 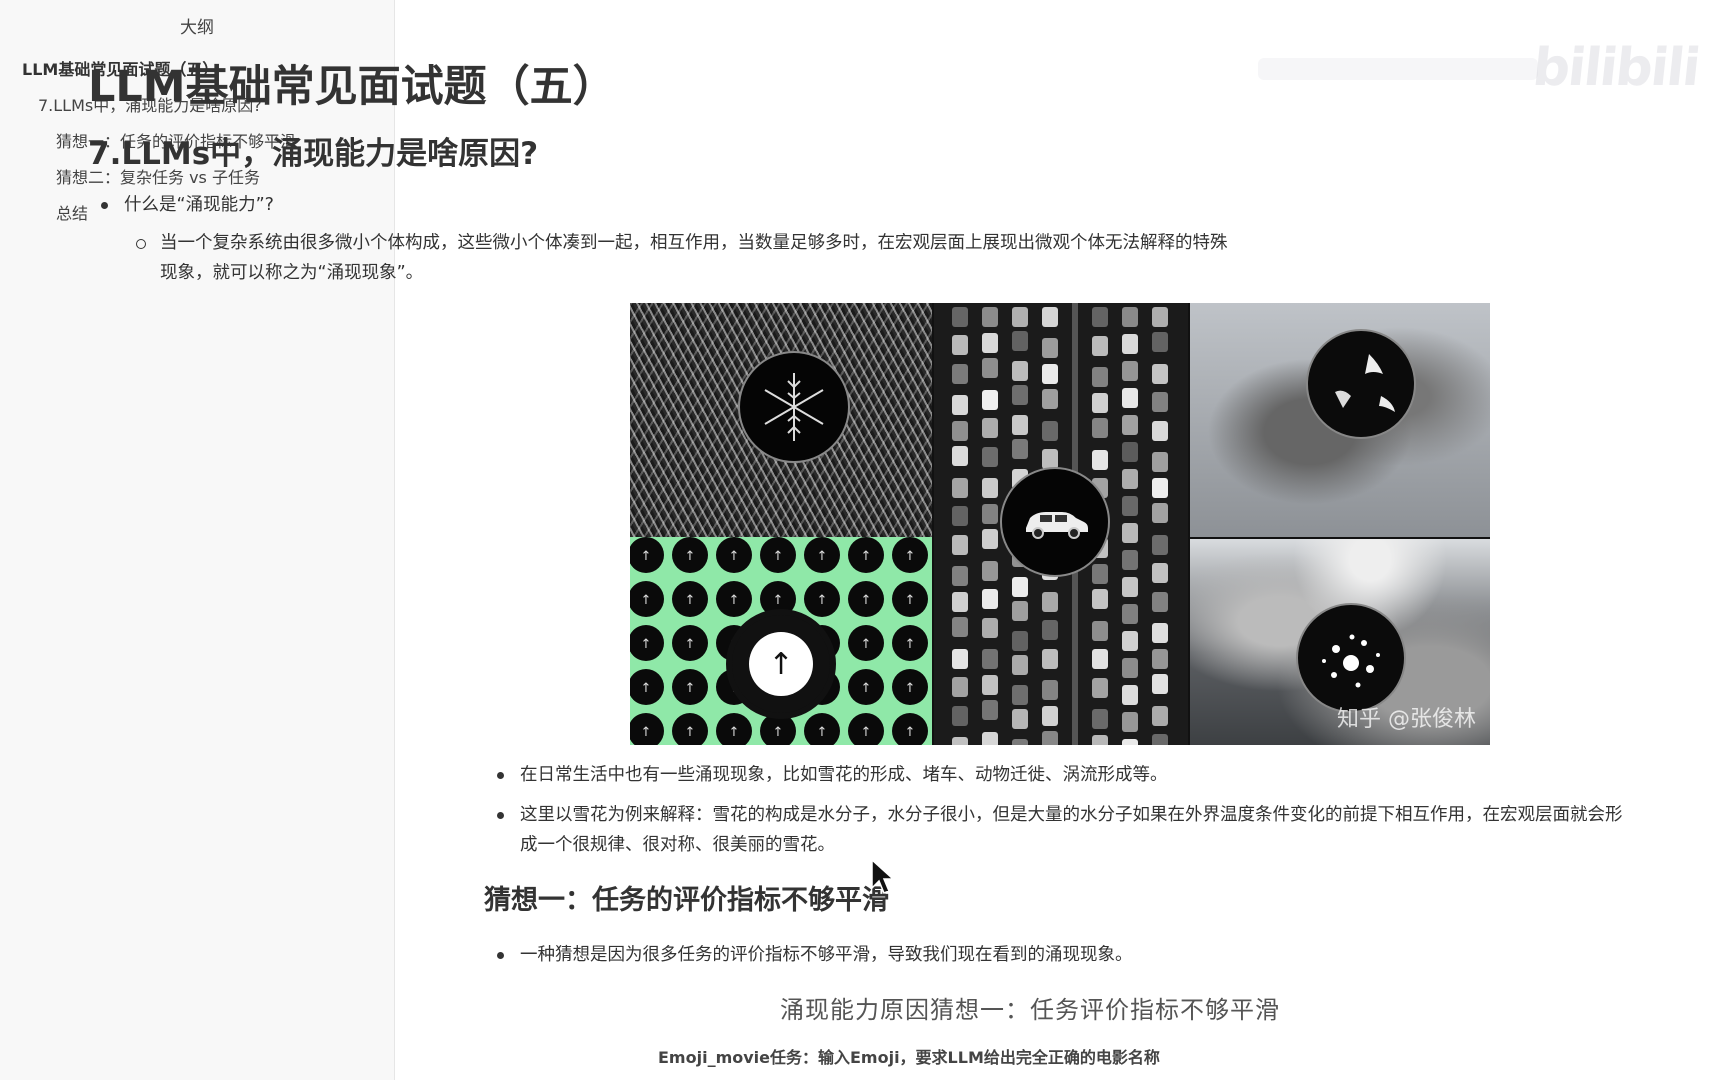 What do you see at coordinates (313, 154) in the screenshot?
I see `section-heading: 7.LLMs中，涌现能力是啥原因?` at bounding box center [313, 154].